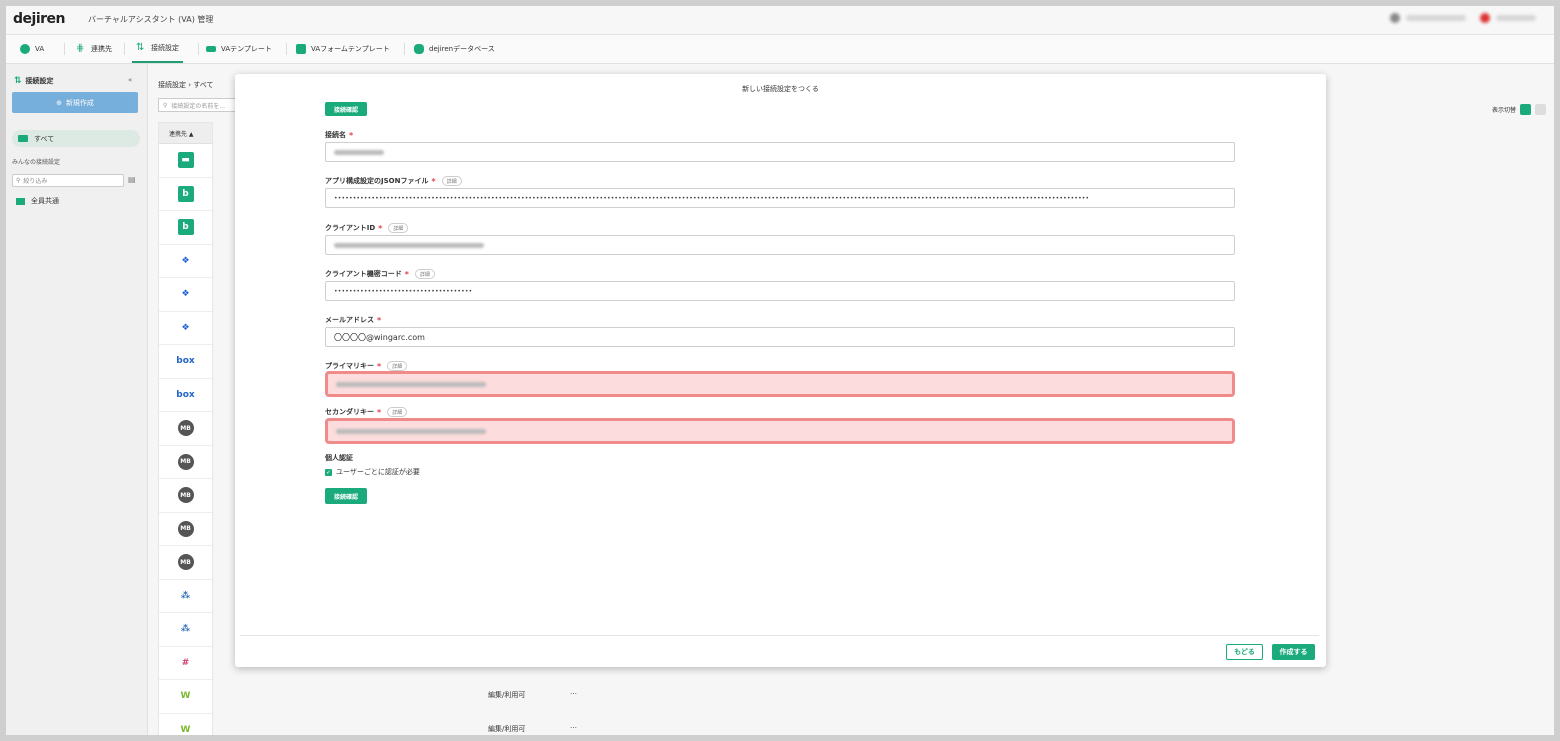  Describe the element at coordinates (68, 180) in the screenshot. I see `filter-input: ⚲ 絞り込み` at that location.